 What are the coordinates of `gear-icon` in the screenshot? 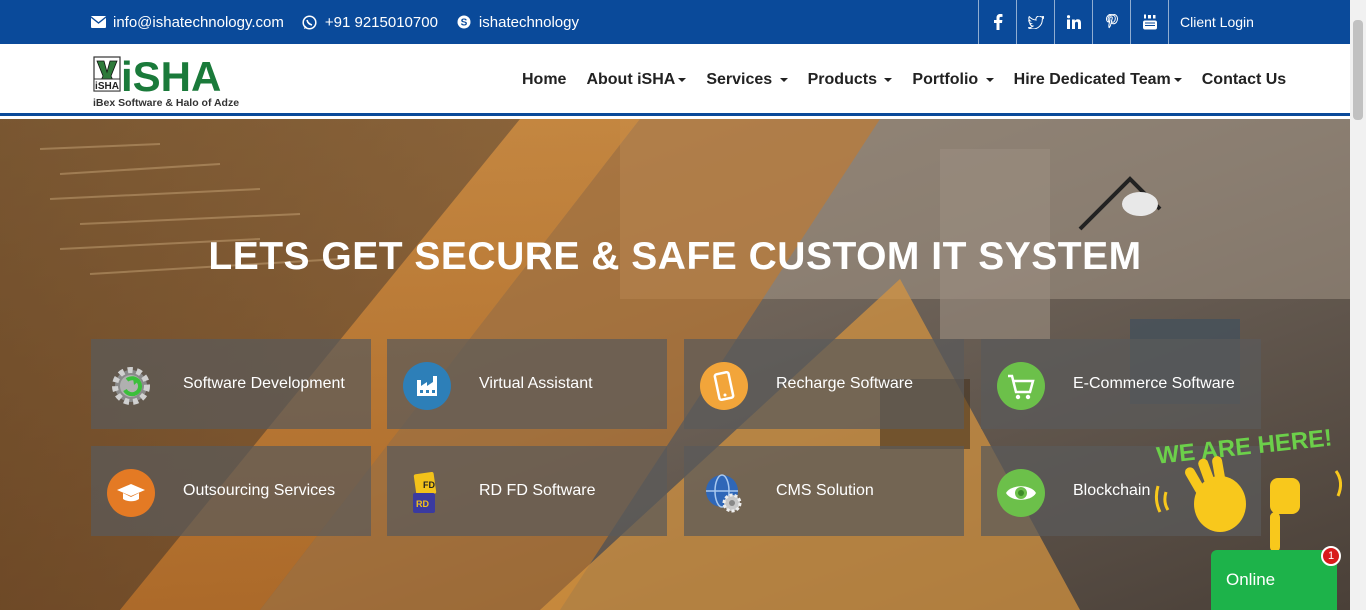 It's located at (131, 386).